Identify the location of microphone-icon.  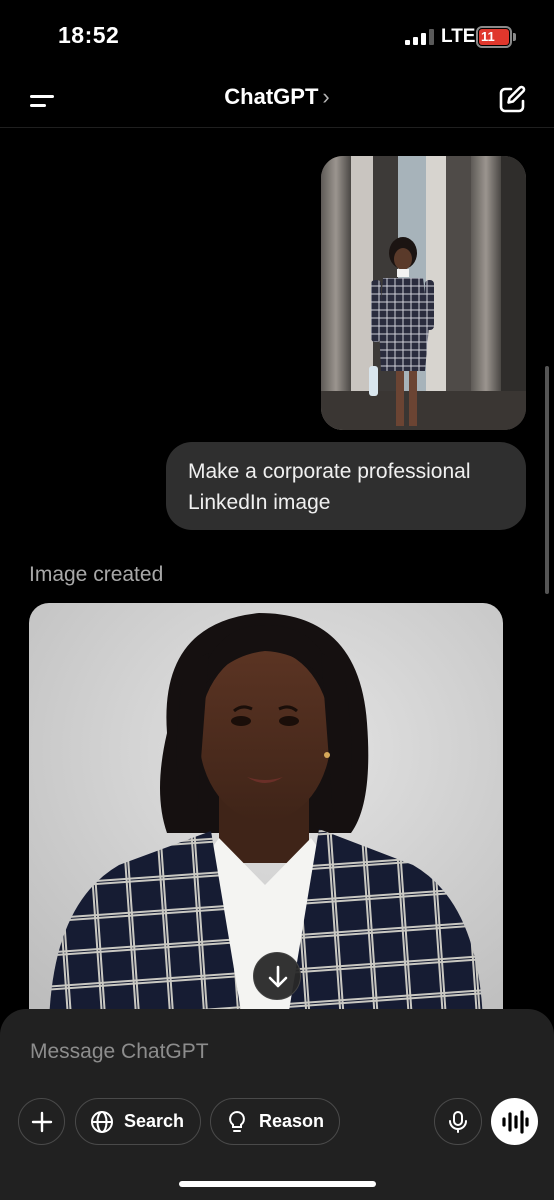
(458, 1121).